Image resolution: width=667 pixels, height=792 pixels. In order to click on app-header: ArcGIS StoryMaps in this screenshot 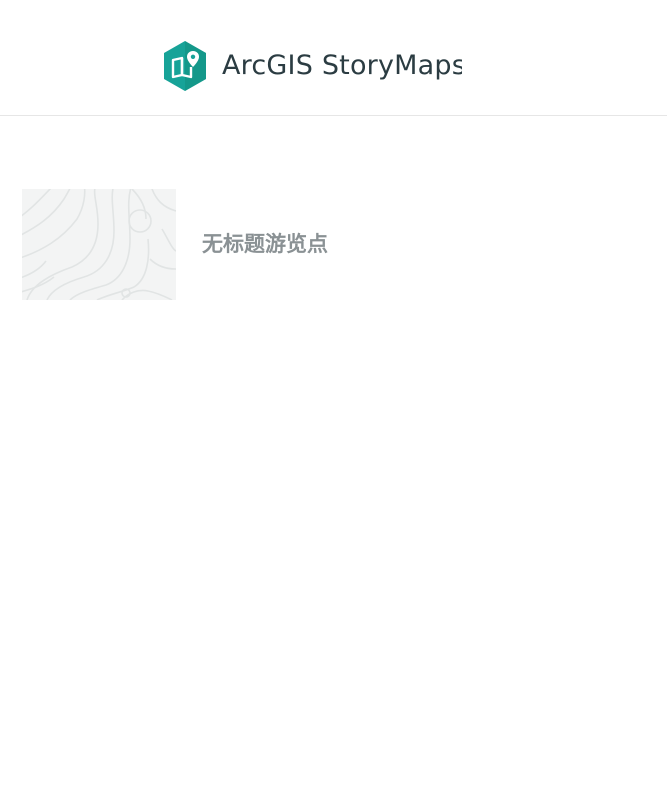, I will do `click(333, 58)`.